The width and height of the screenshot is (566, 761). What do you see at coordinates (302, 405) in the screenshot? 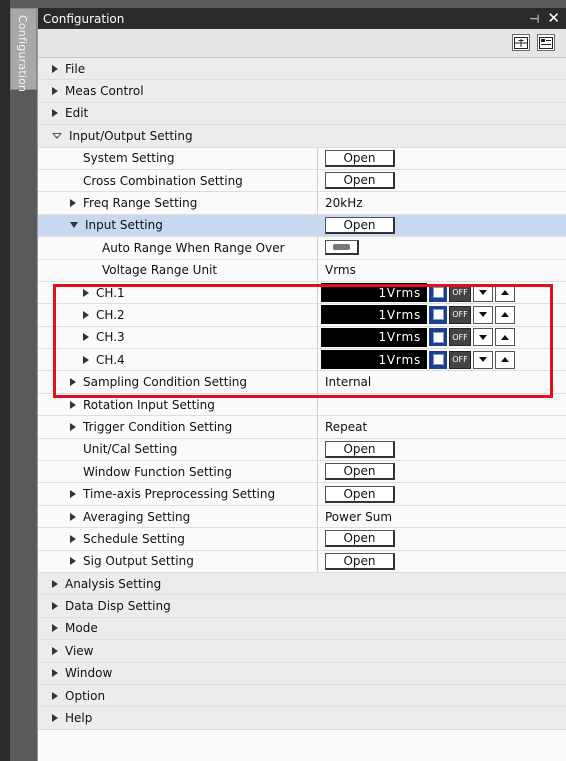
I see `property-row-rotation-input-setting: Rotation Input Setting` at bounding box center [302, 405].